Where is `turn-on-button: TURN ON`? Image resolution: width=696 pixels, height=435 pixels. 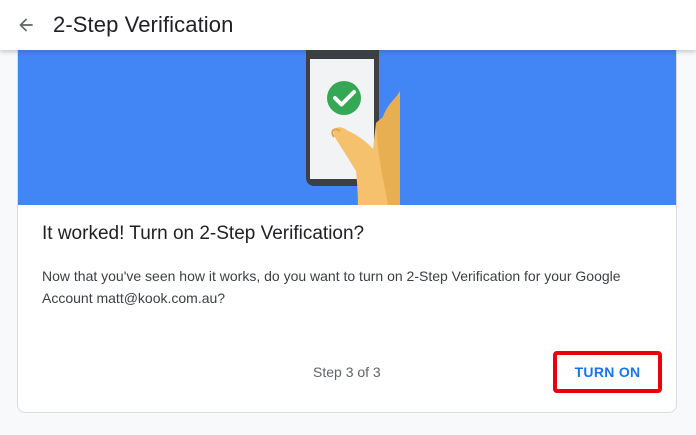 turn-on-button: TURN ON is located at coordinates (607, 372).